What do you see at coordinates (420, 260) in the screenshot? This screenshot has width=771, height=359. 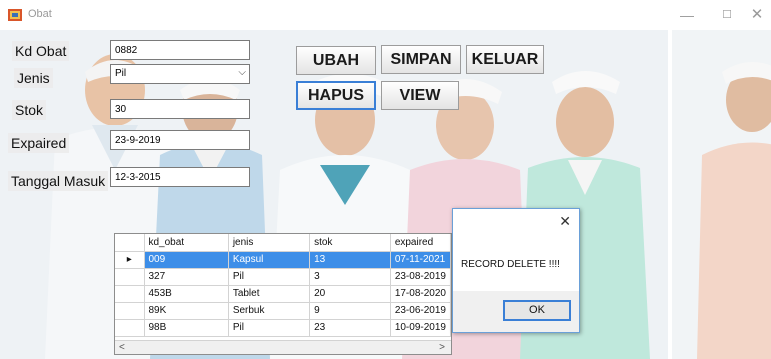 I see `table-cell: 07-11-2021` at bounding box center [420, 260].